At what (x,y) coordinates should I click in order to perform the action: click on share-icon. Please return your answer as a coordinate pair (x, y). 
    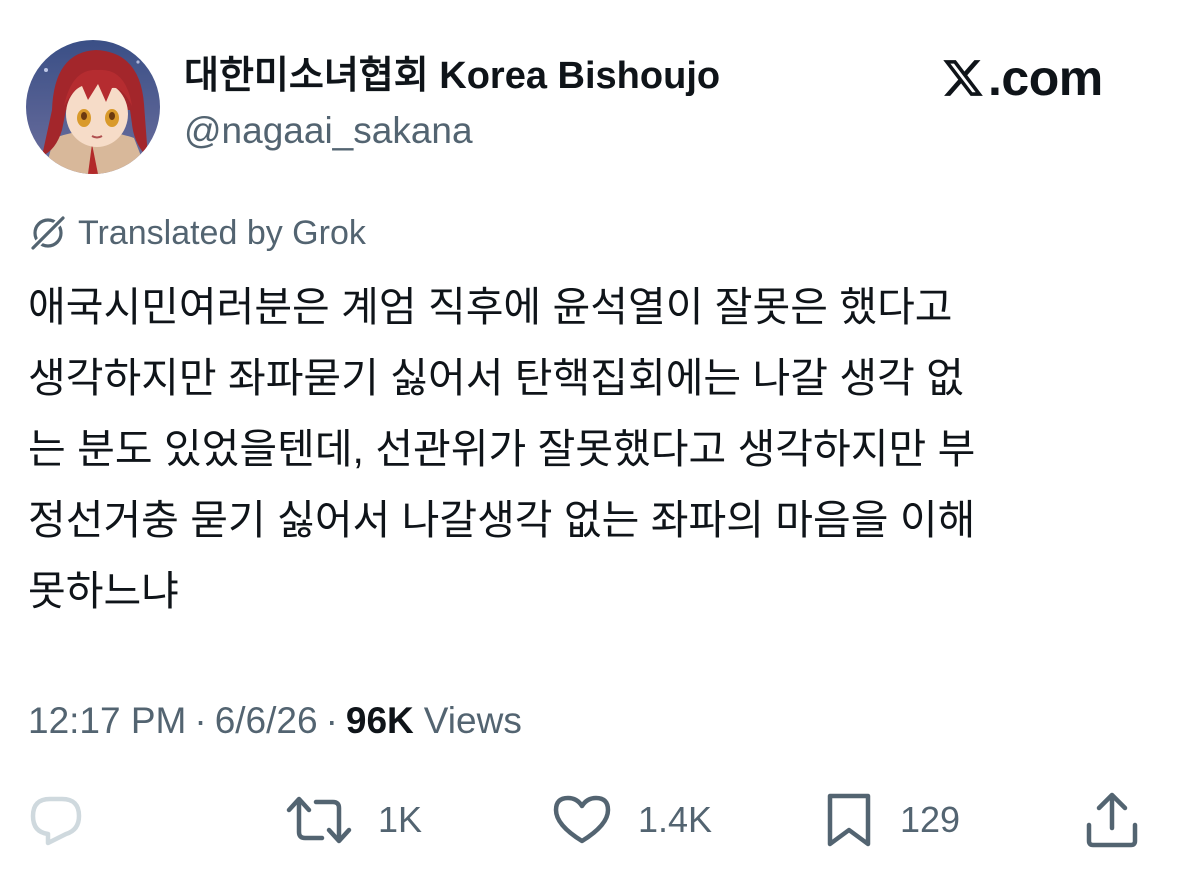
    Looking at the image, I should click on (1112, 820).